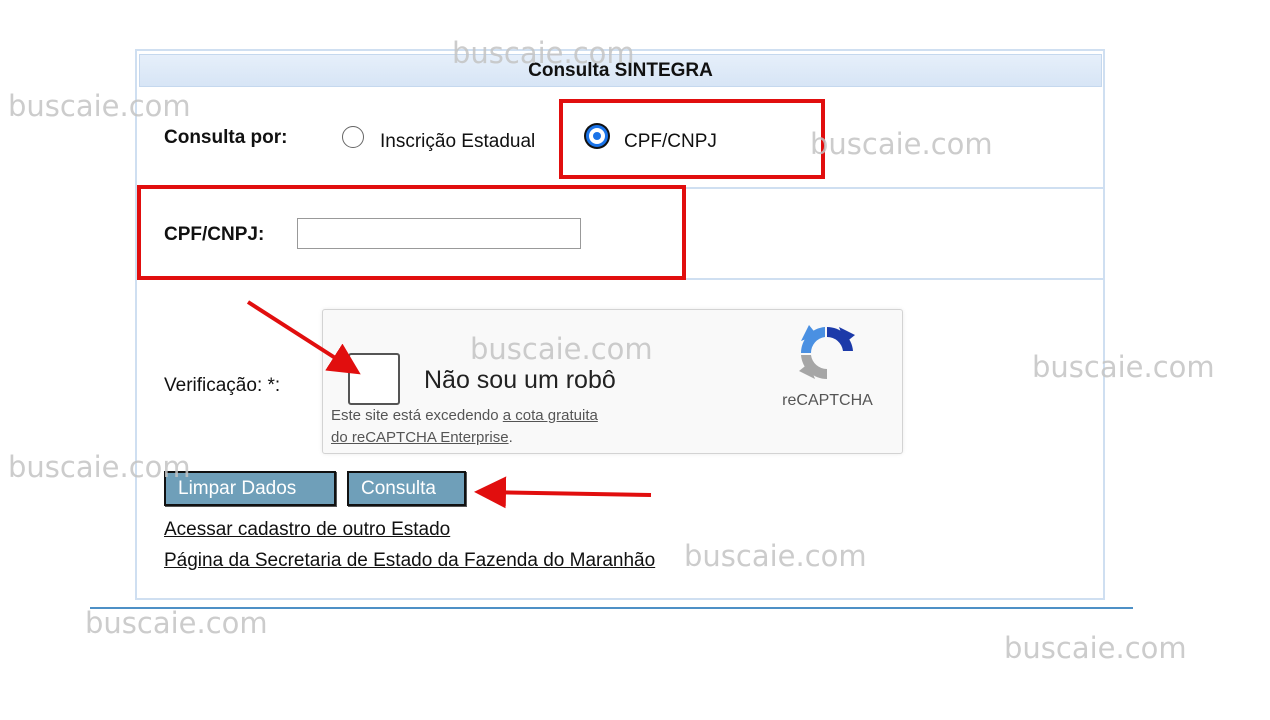  I want to click on annotation-arrows, so click(449, 404).